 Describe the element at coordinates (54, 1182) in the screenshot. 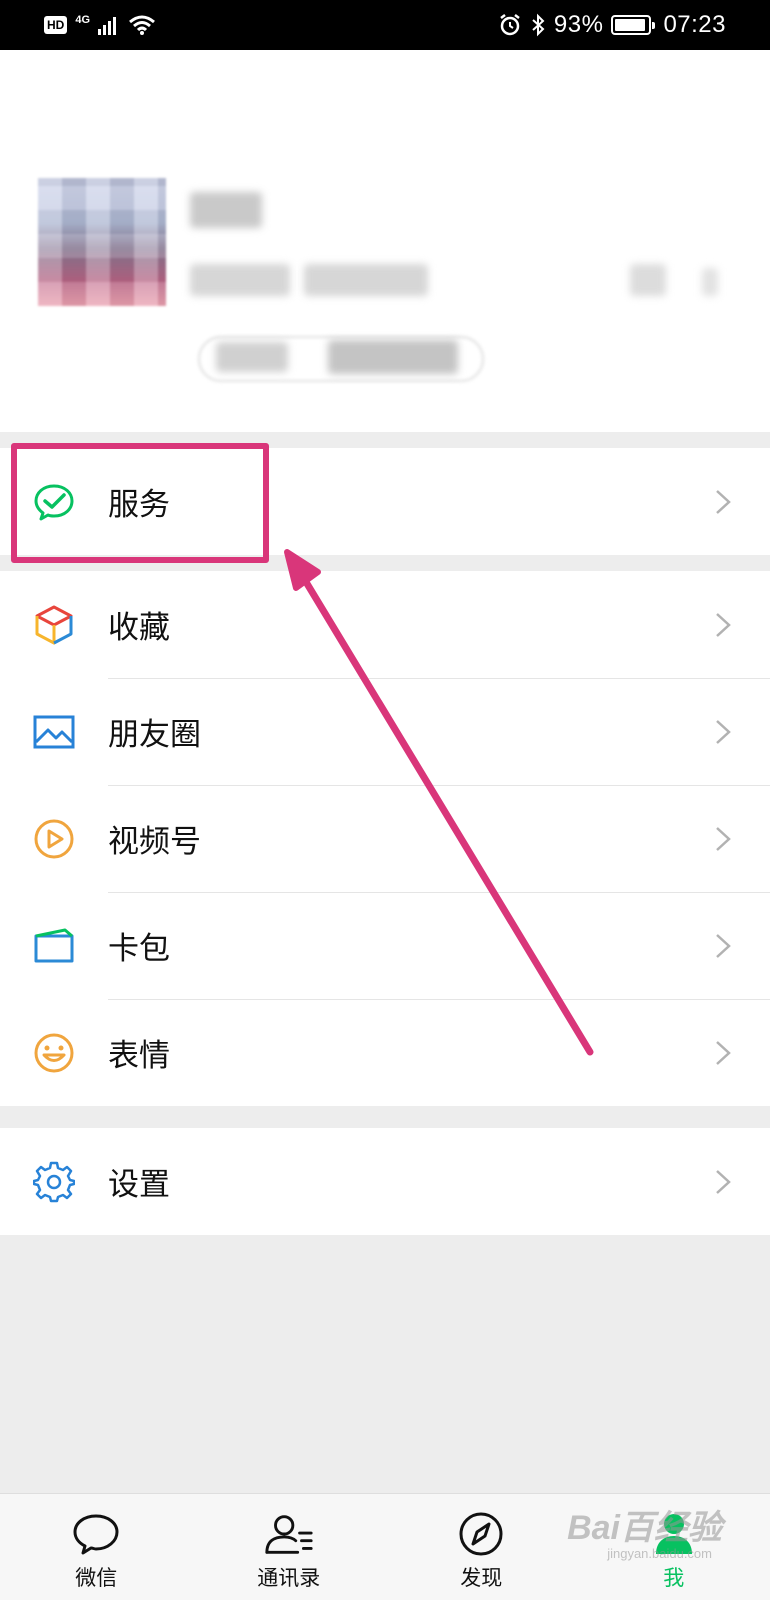

I see `gear-icon` at that location.